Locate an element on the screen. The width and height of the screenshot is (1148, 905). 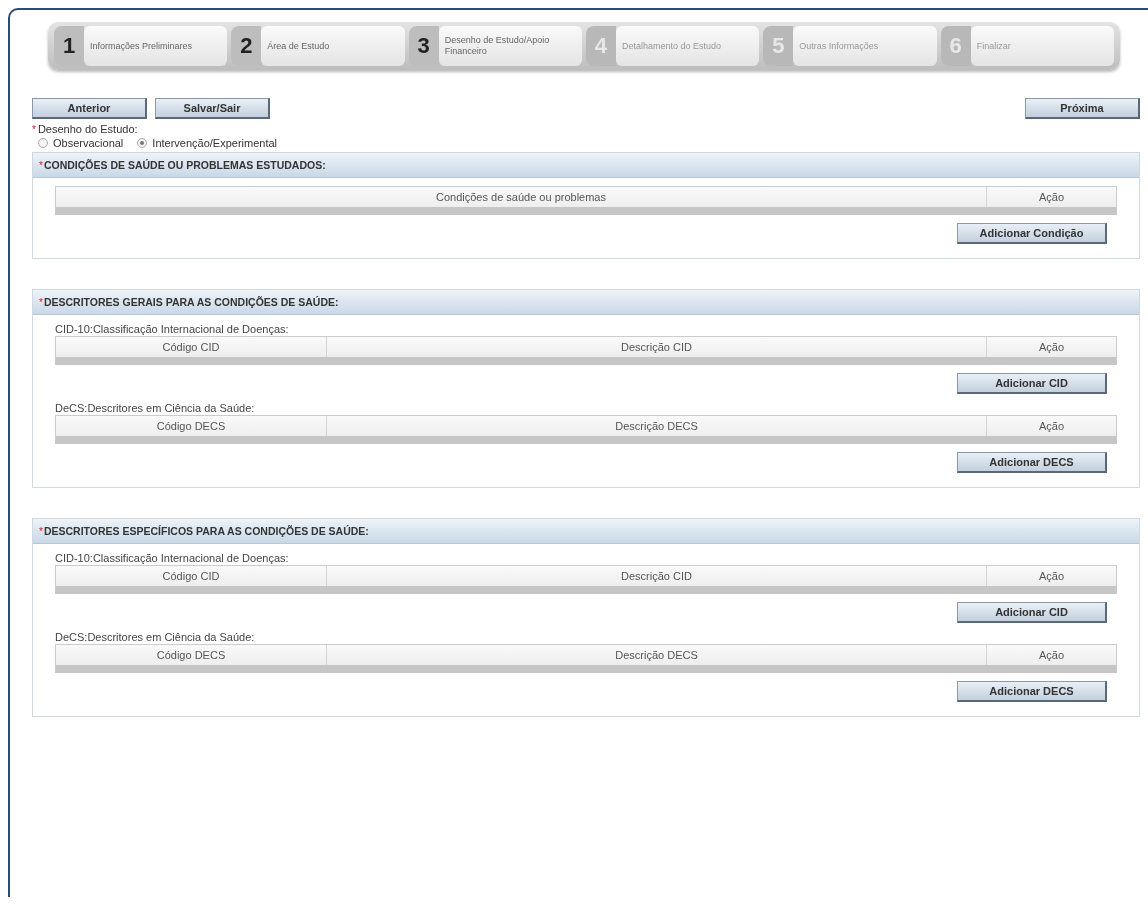
step-label: Informações Preliminares is located at coordinates (156, 46).